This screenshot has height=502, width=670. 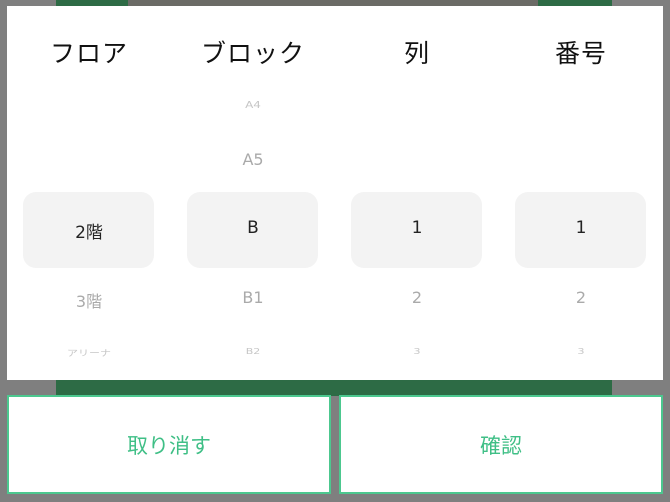 What do you see at coordinates (253, 159) in the screenshot?
I see `picker-option: A5` at bounding box center [253, 159].